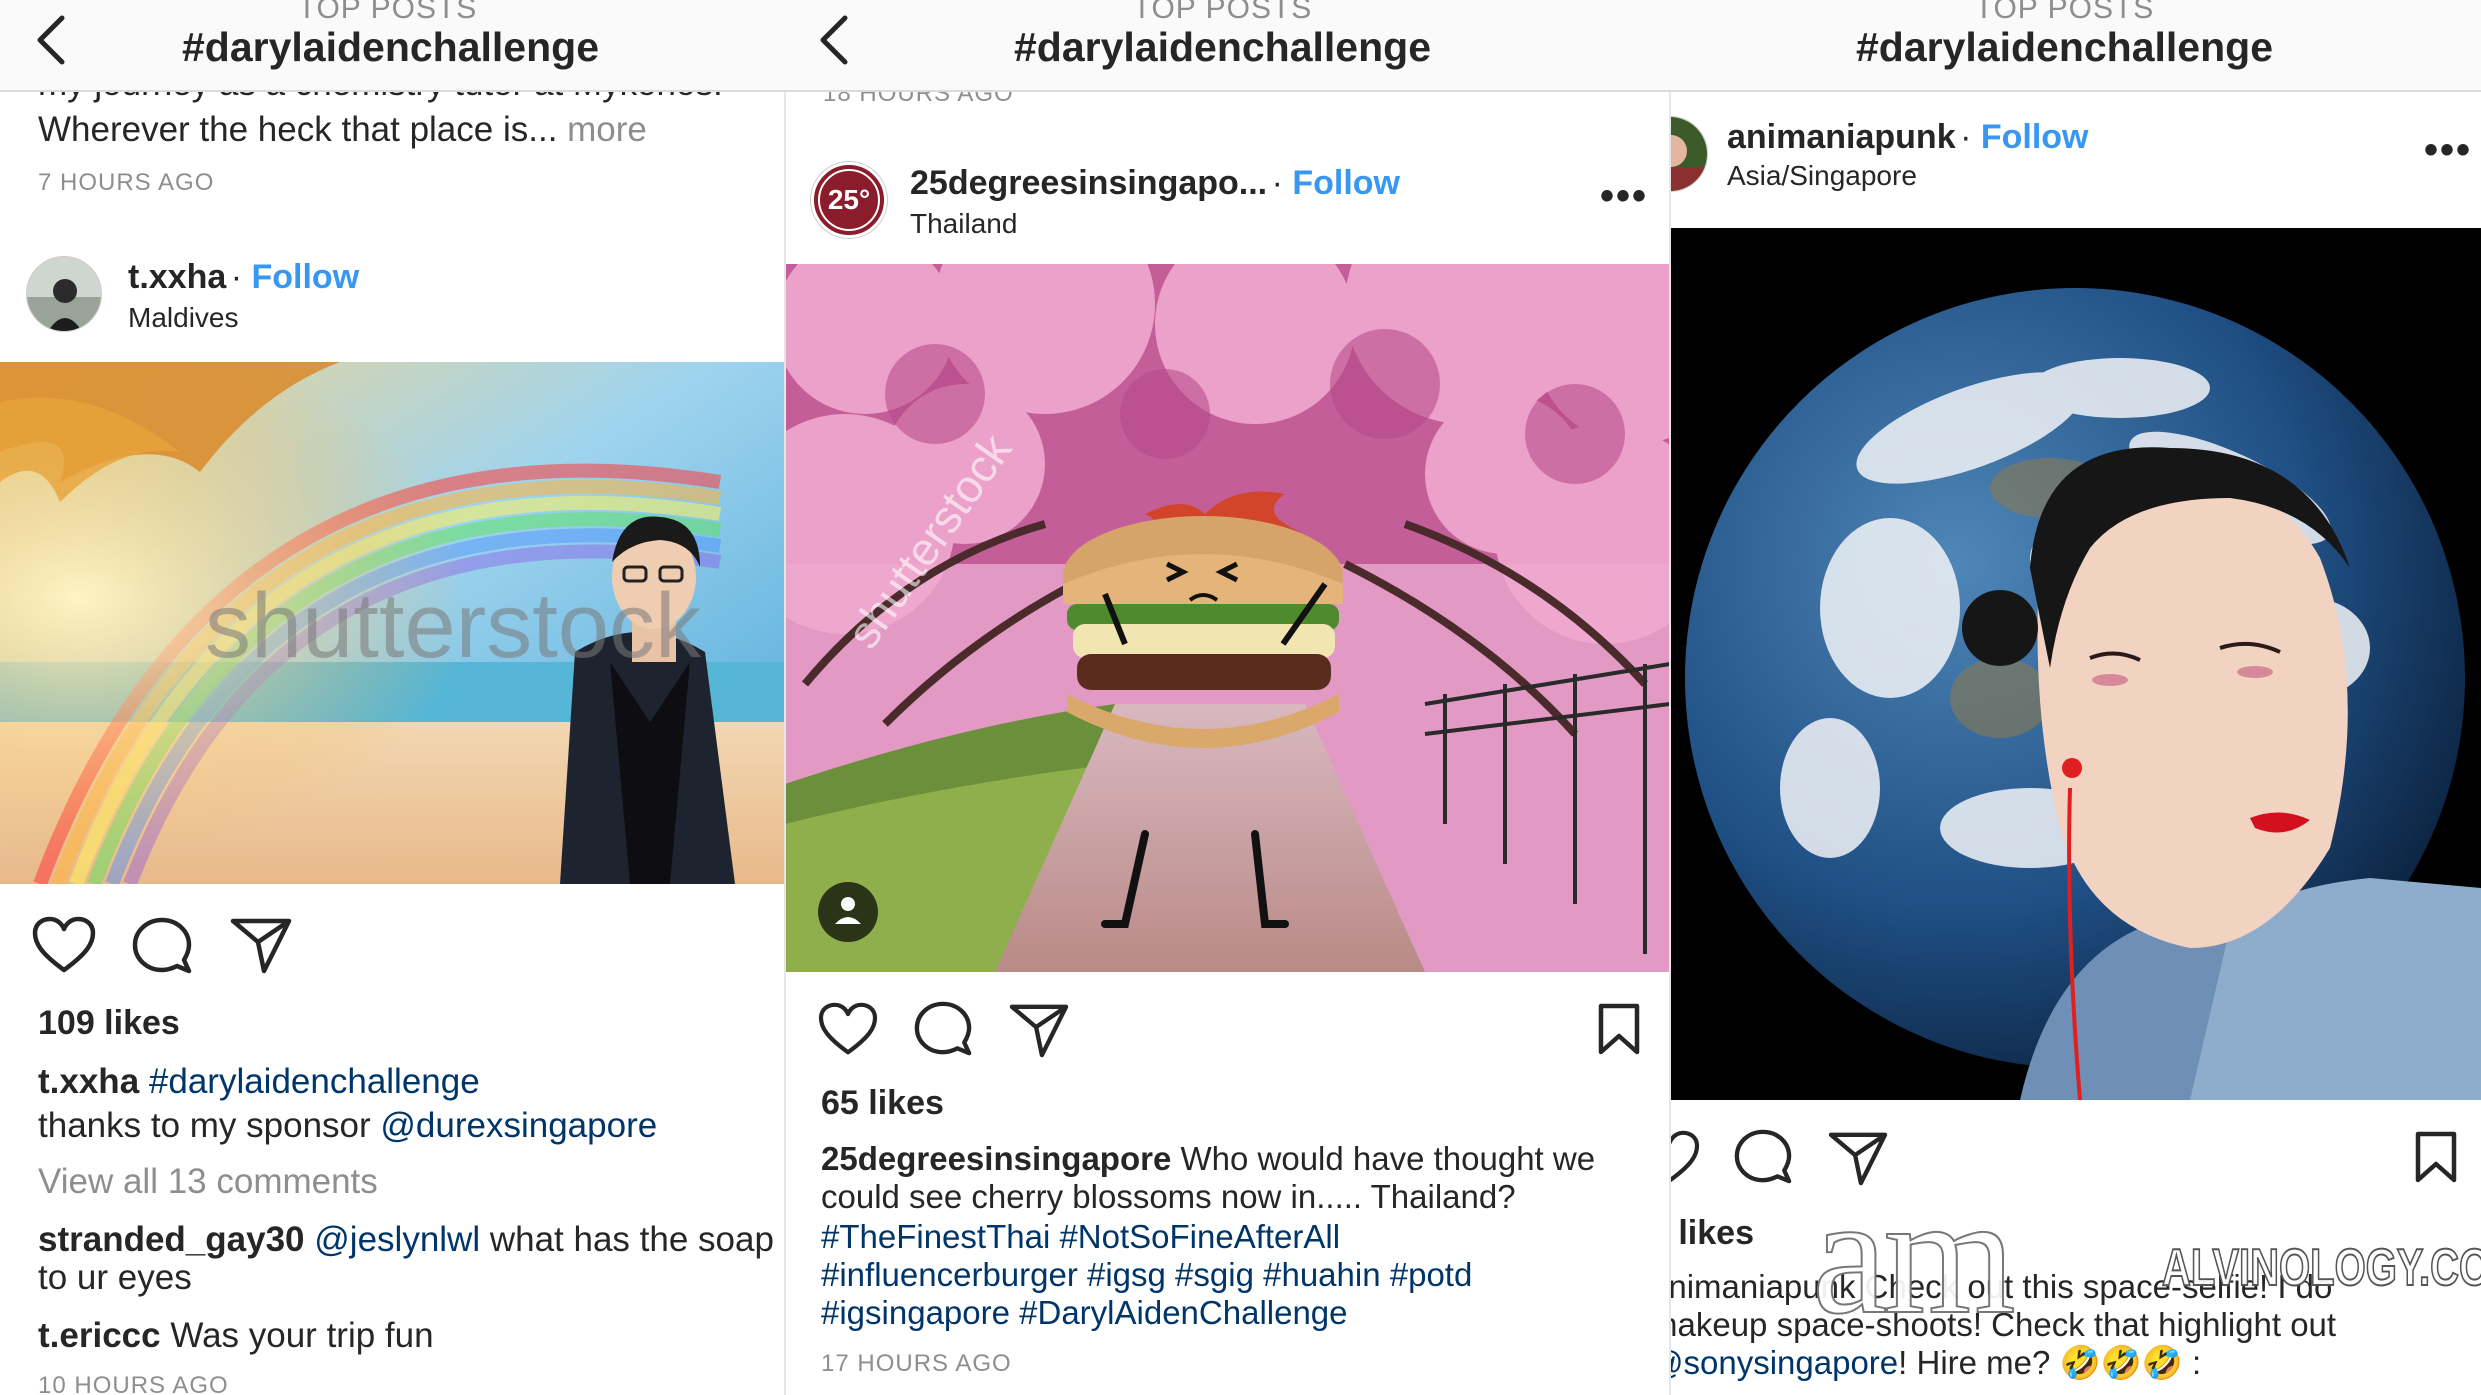 The height and width of the screenshot is (1395, 2481). What do you see at coordinates (244, 277) in the screenshot?
I see `post-header-line: t.xxha · Follow` at bounding box center [244, 277].